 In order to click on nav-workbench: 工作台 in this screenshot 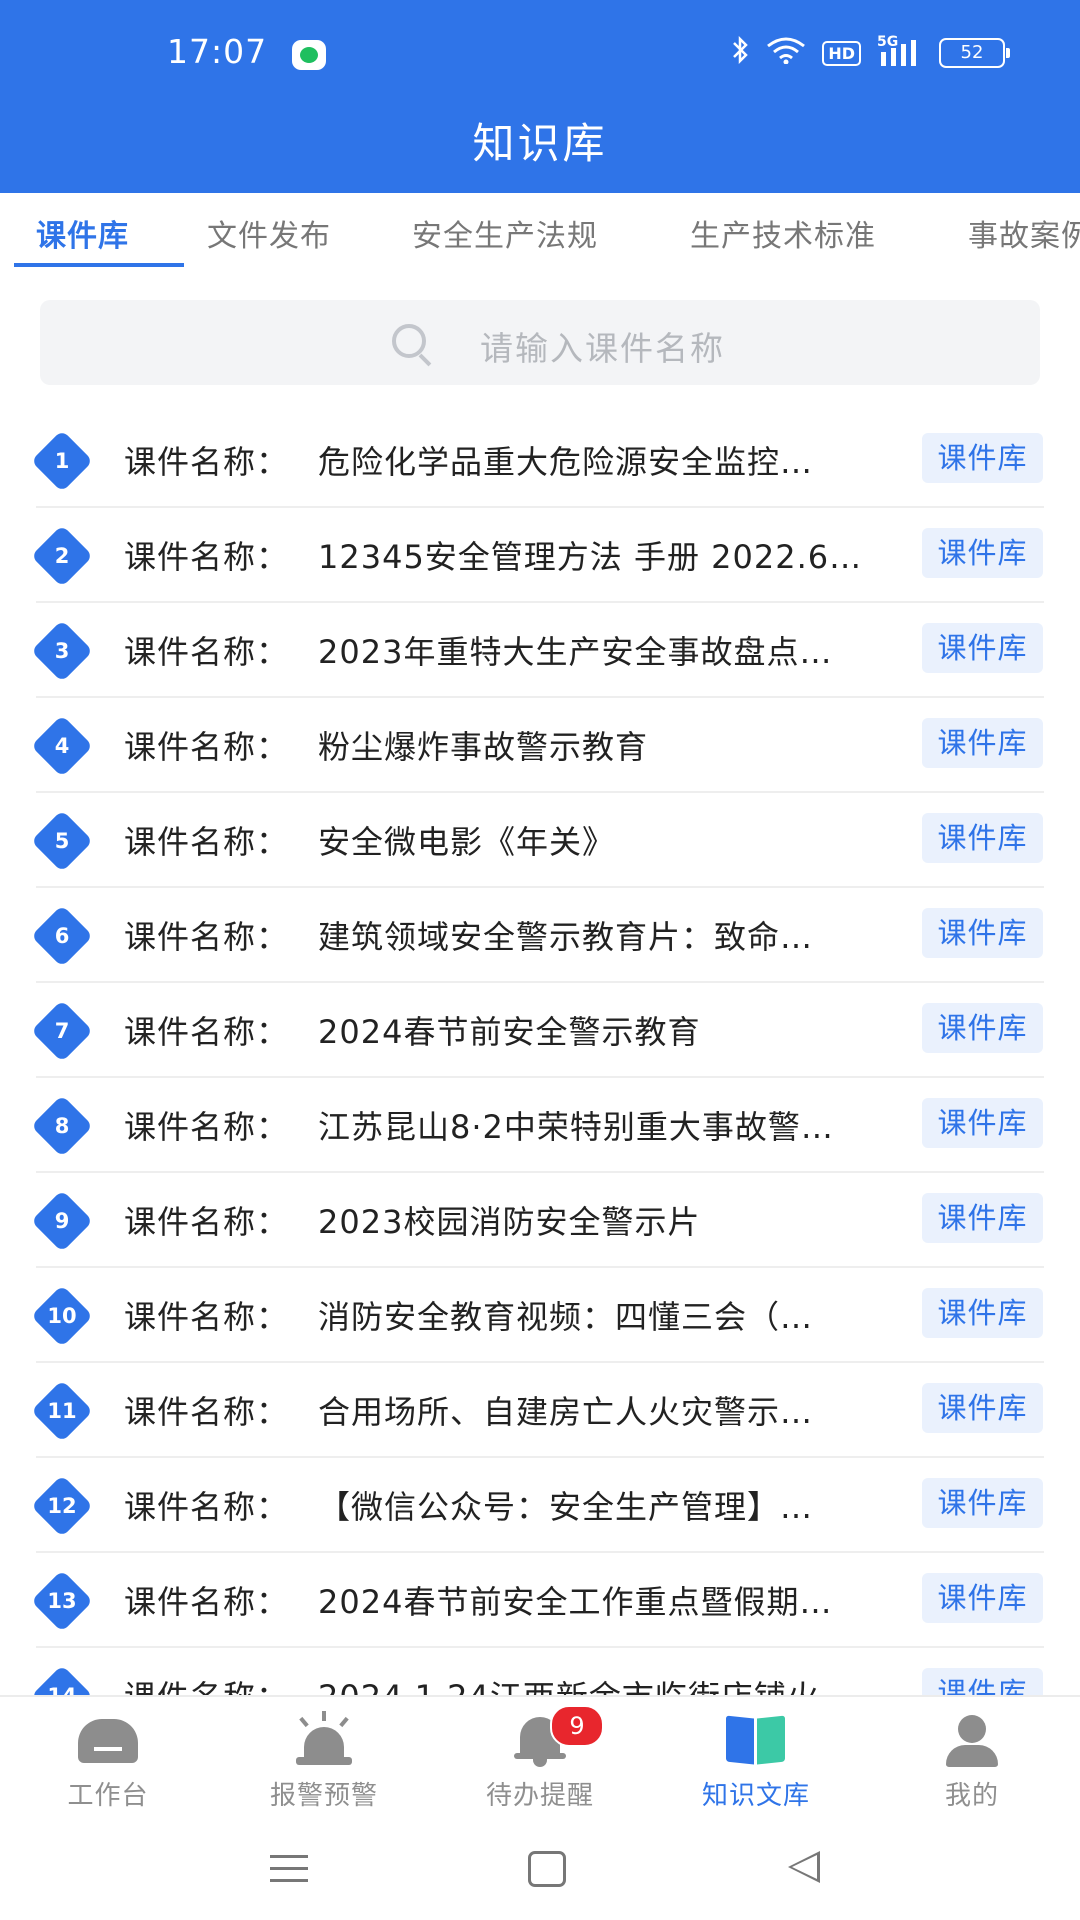, I will do `click(108, 1757)`.